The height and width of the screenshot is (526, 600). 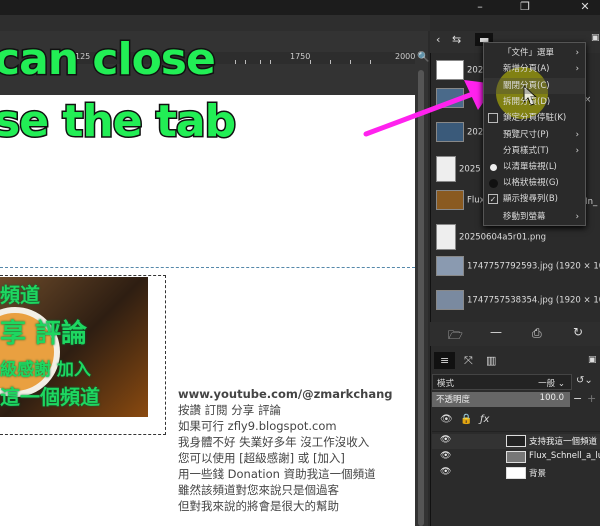 I want to click on maximize-button: ❐, so click(x=525, y=7).